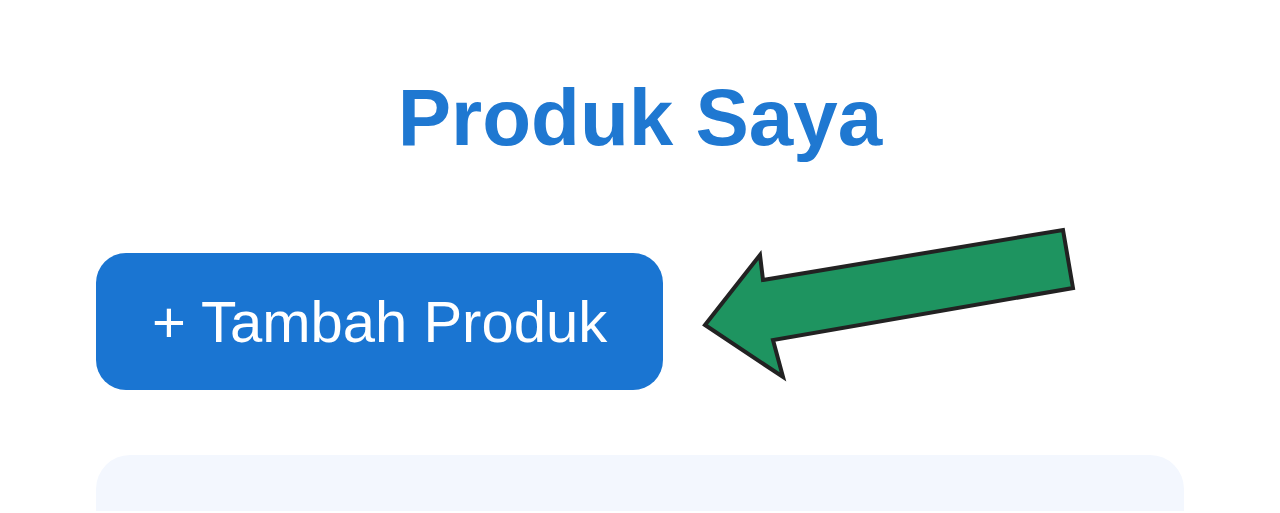 The image size is (1280, 513). What do you see at coordinates (889, 304) in the screenshot?
I see `left-arrow-icon` at bounding box center [889, 304].